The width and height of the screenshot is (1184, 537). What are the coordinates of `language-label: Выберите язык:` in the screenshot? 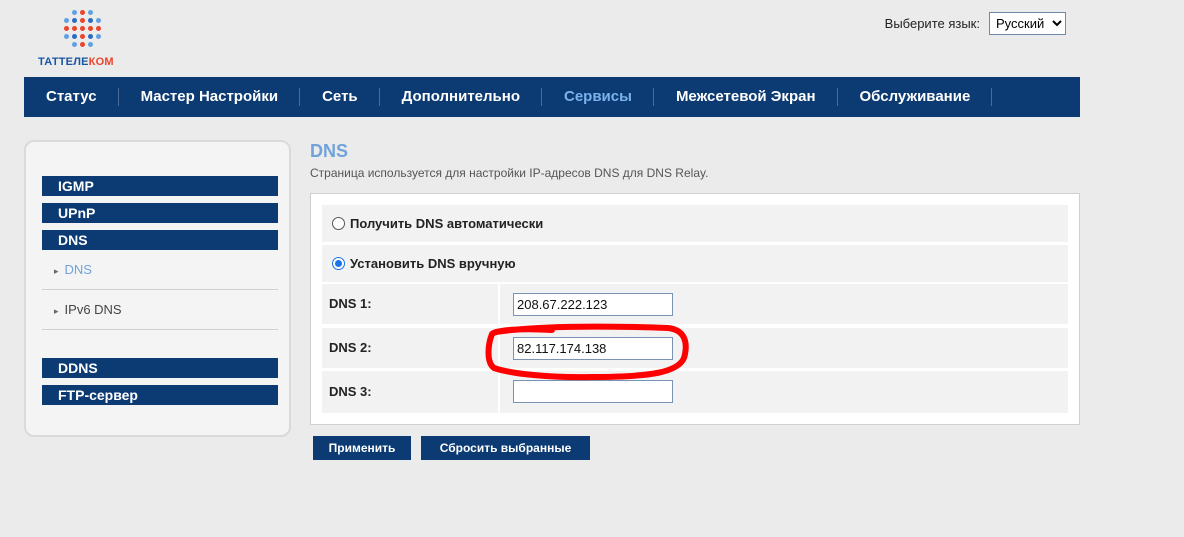 It's located at (932, 23).